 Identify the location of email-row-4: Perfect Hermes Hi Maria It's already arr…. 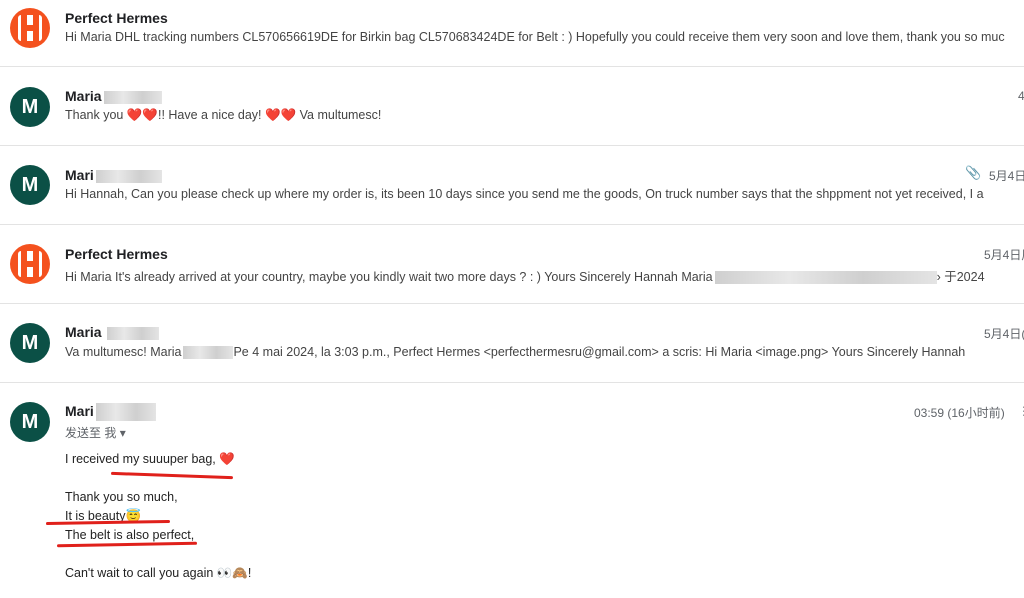
(512, 264).